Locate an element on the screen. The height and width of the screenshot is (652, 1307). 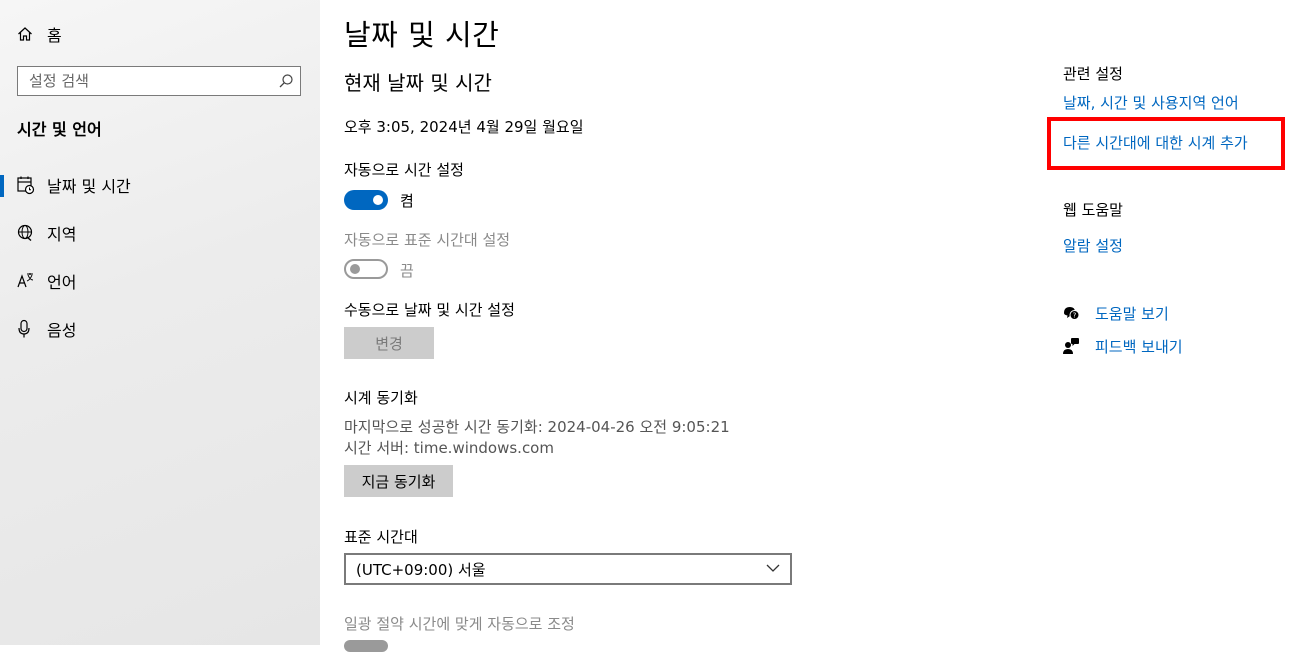
sync-heading: 시계 동기화 is located at coordinates (381, 398).